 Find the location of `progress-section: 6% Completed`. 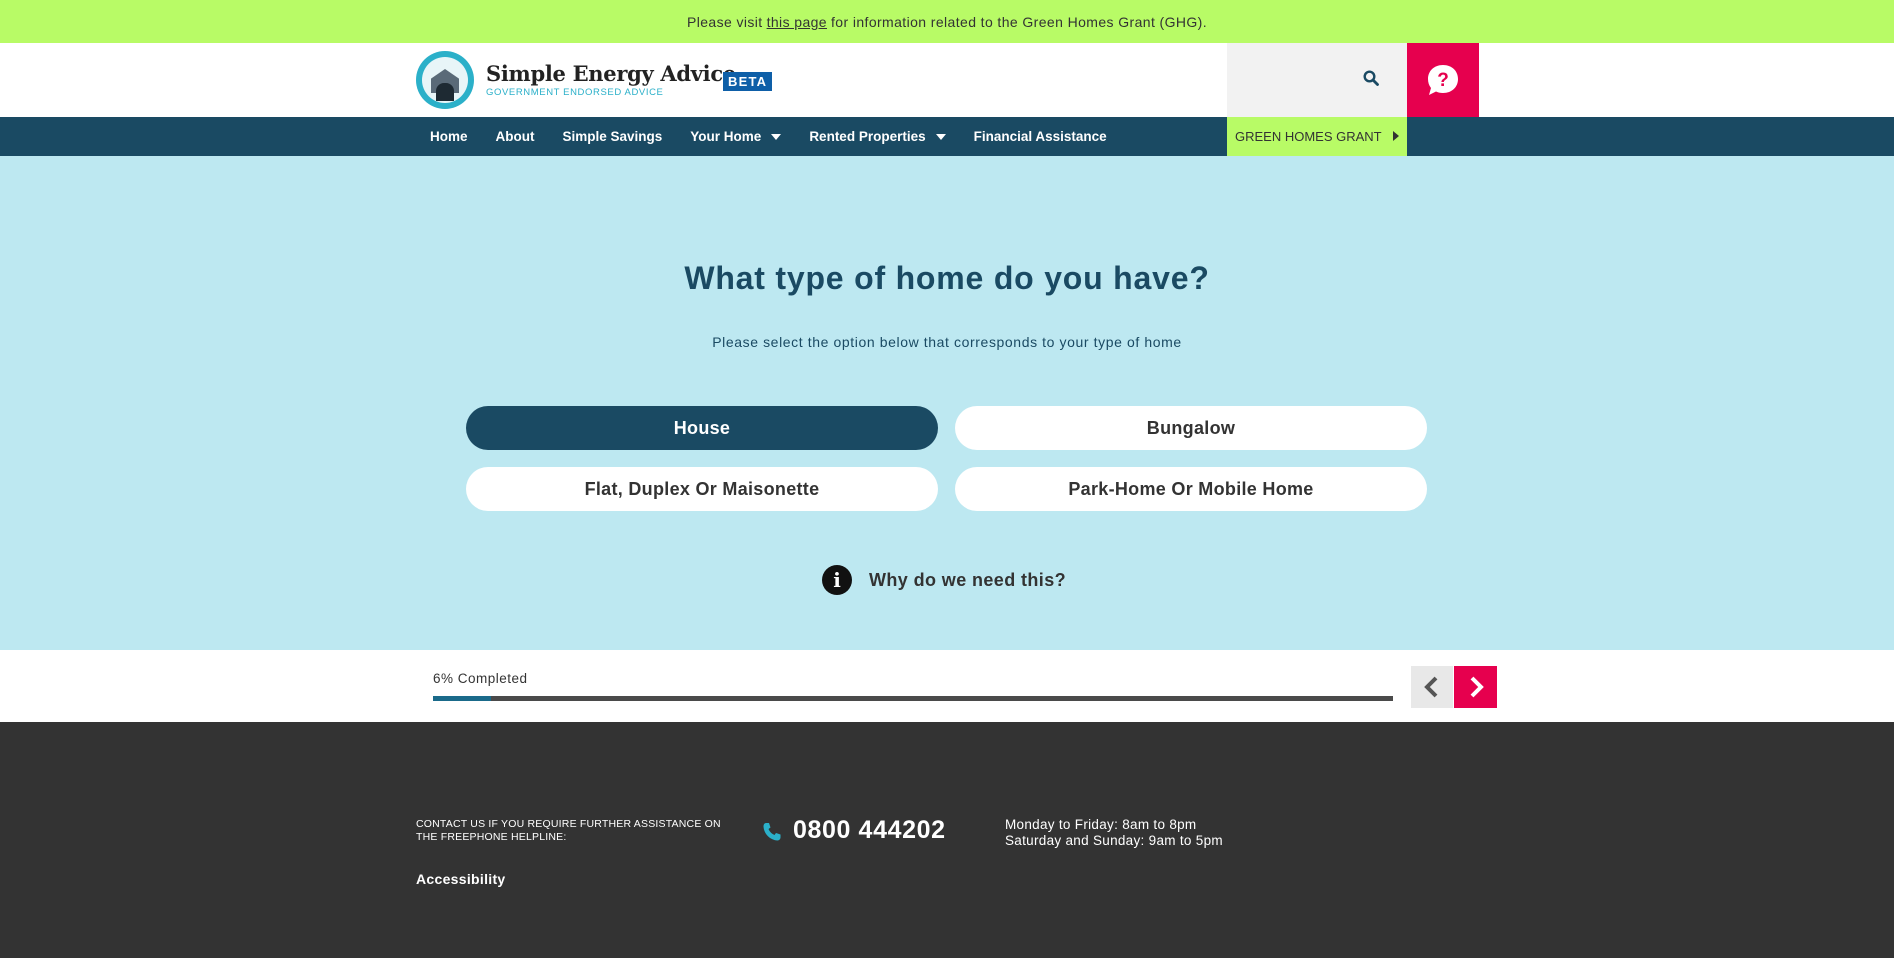

progress-section: 6% Completed is located at coordinates (947, 686).